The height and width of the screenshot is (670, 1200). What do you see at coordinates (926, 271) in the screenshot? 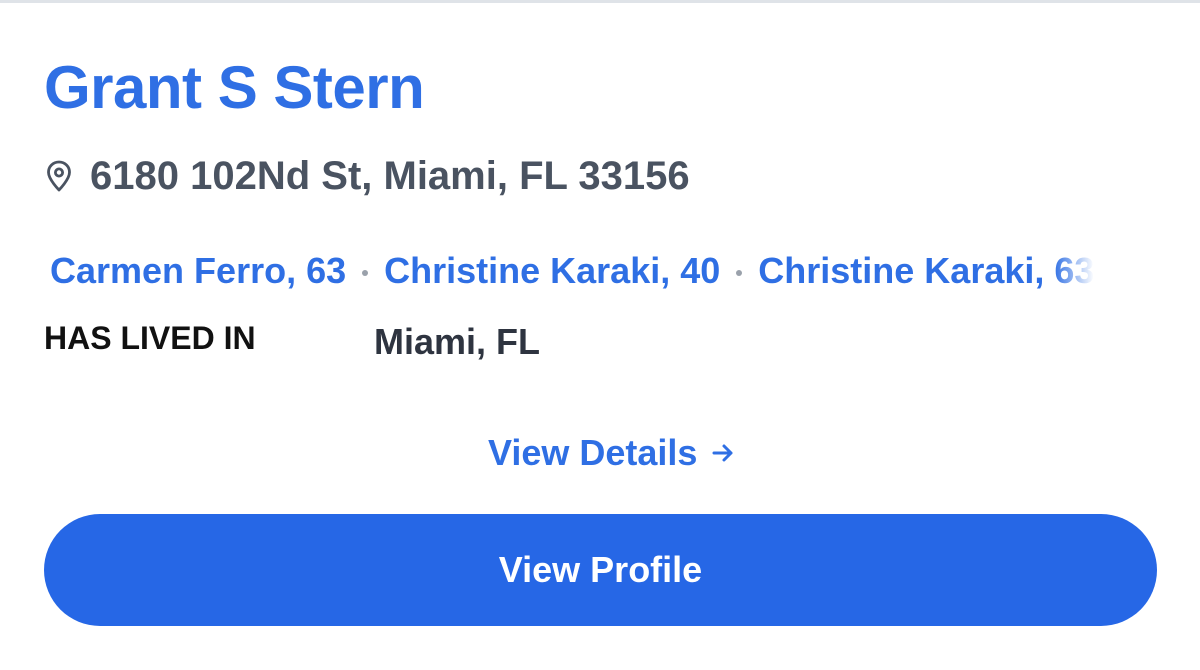
I see `relative-link: Christine Karaki, 63` at bounding box center [926, 271].